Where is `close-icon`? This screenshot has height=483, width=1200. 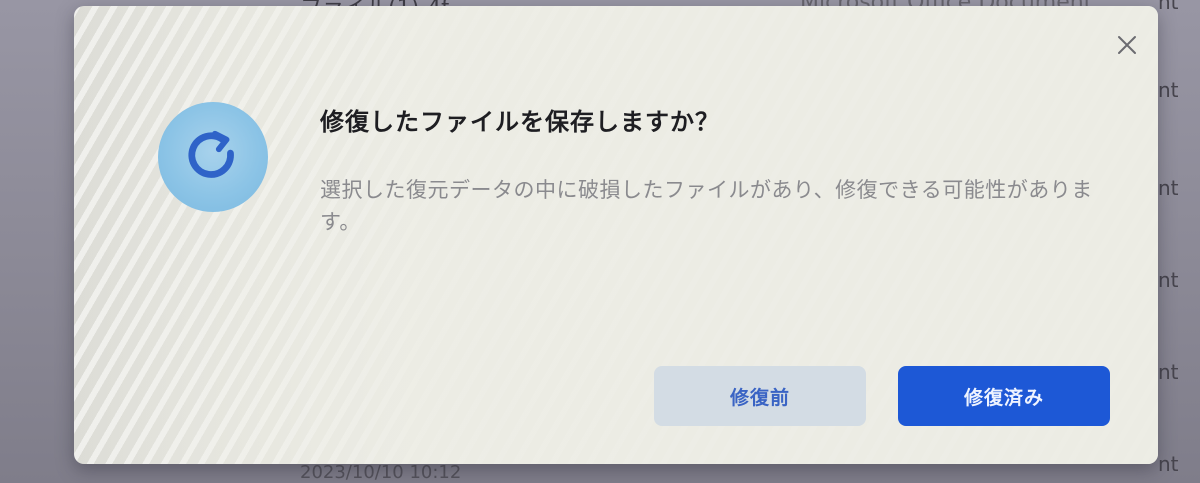
close-icon is located at coordinates (1127, 45).